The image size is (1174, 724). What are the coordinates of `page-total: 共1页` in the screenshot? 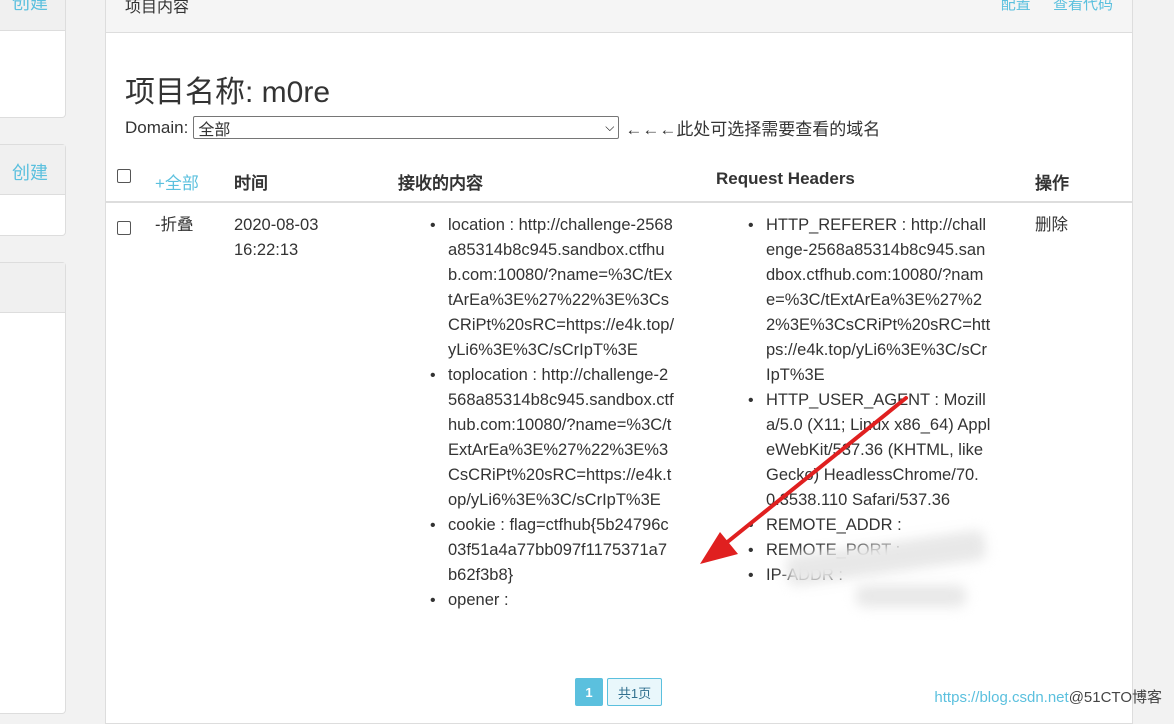 It's located at (634, 692).